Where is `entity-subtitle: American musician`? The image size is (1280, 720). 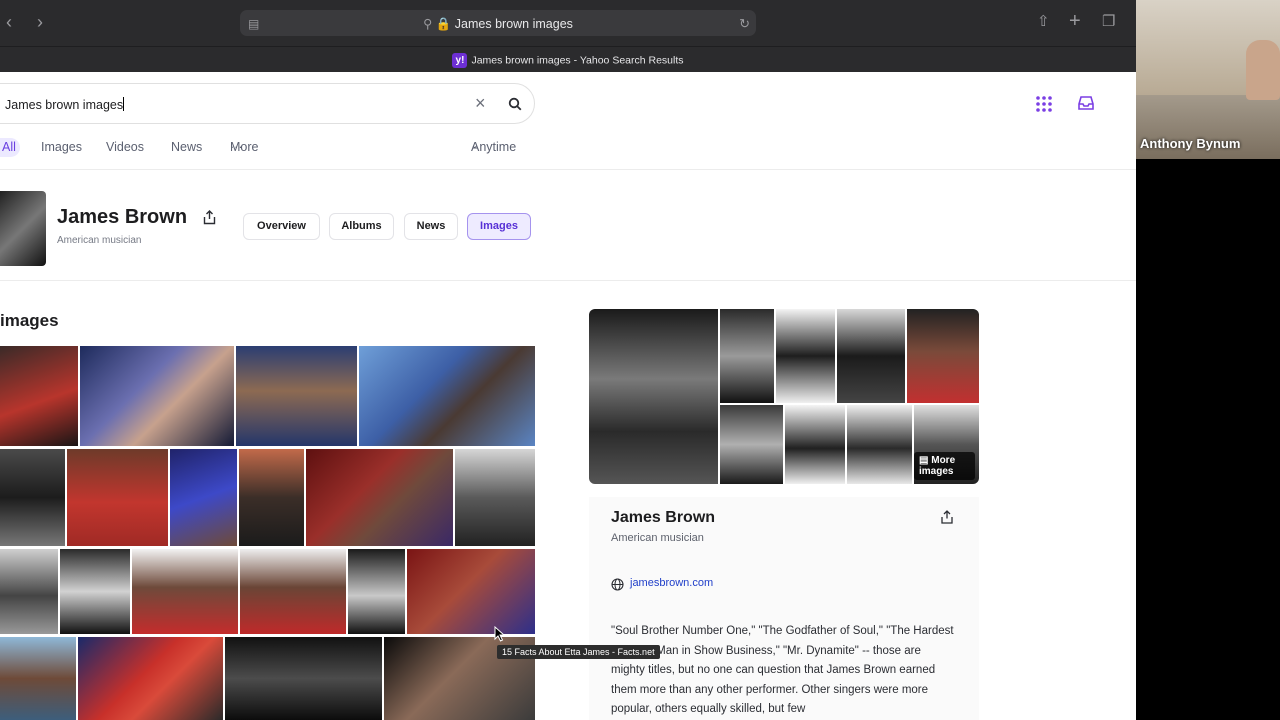 entity-subtitle: American musician is located at coordinates (99, 240).